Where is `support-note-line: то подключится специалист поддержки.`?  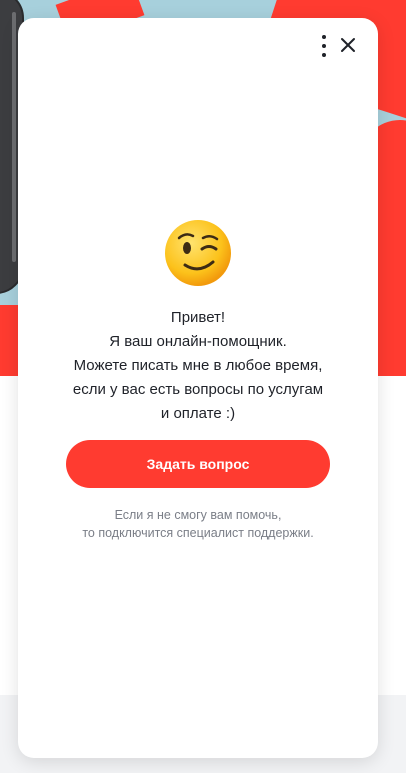 support-note-line: то подключится специалист поддержки. is located at coordinates (198, 533).